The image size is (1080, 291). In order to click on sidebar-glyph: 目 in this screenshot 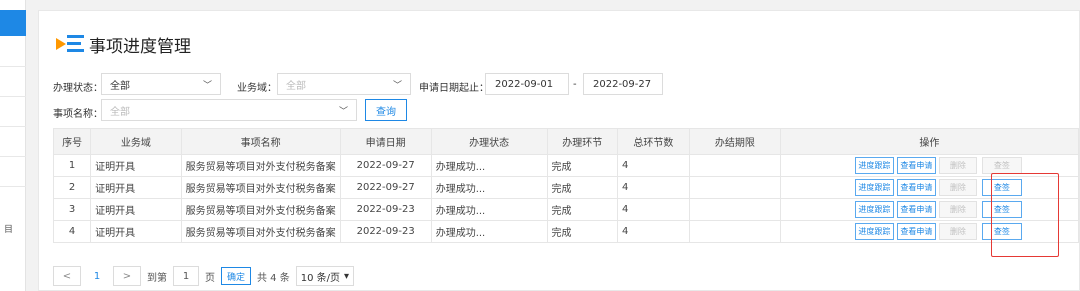, I will do `click(9, 230)`.